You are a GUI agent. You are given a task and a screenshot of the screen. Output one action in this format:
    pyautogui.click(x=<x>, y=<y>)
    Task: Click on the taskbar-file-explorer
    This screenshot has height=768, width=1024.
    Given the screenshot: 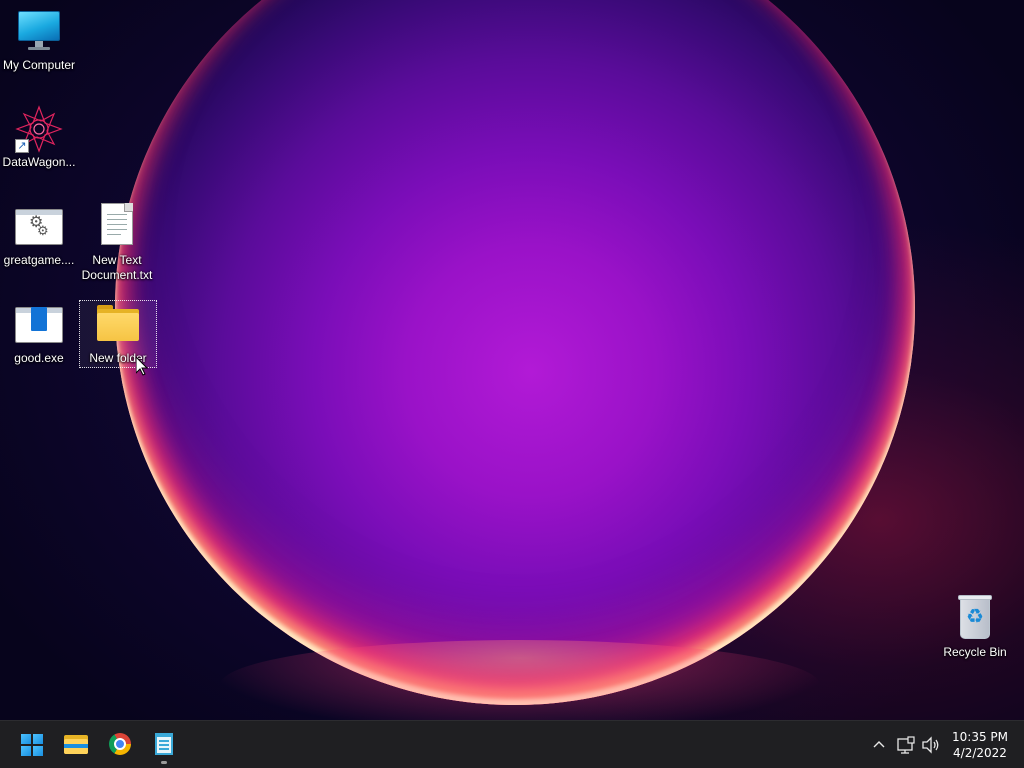 What is the action you would take?
    pyautogui.click(x=76, y=745)
    